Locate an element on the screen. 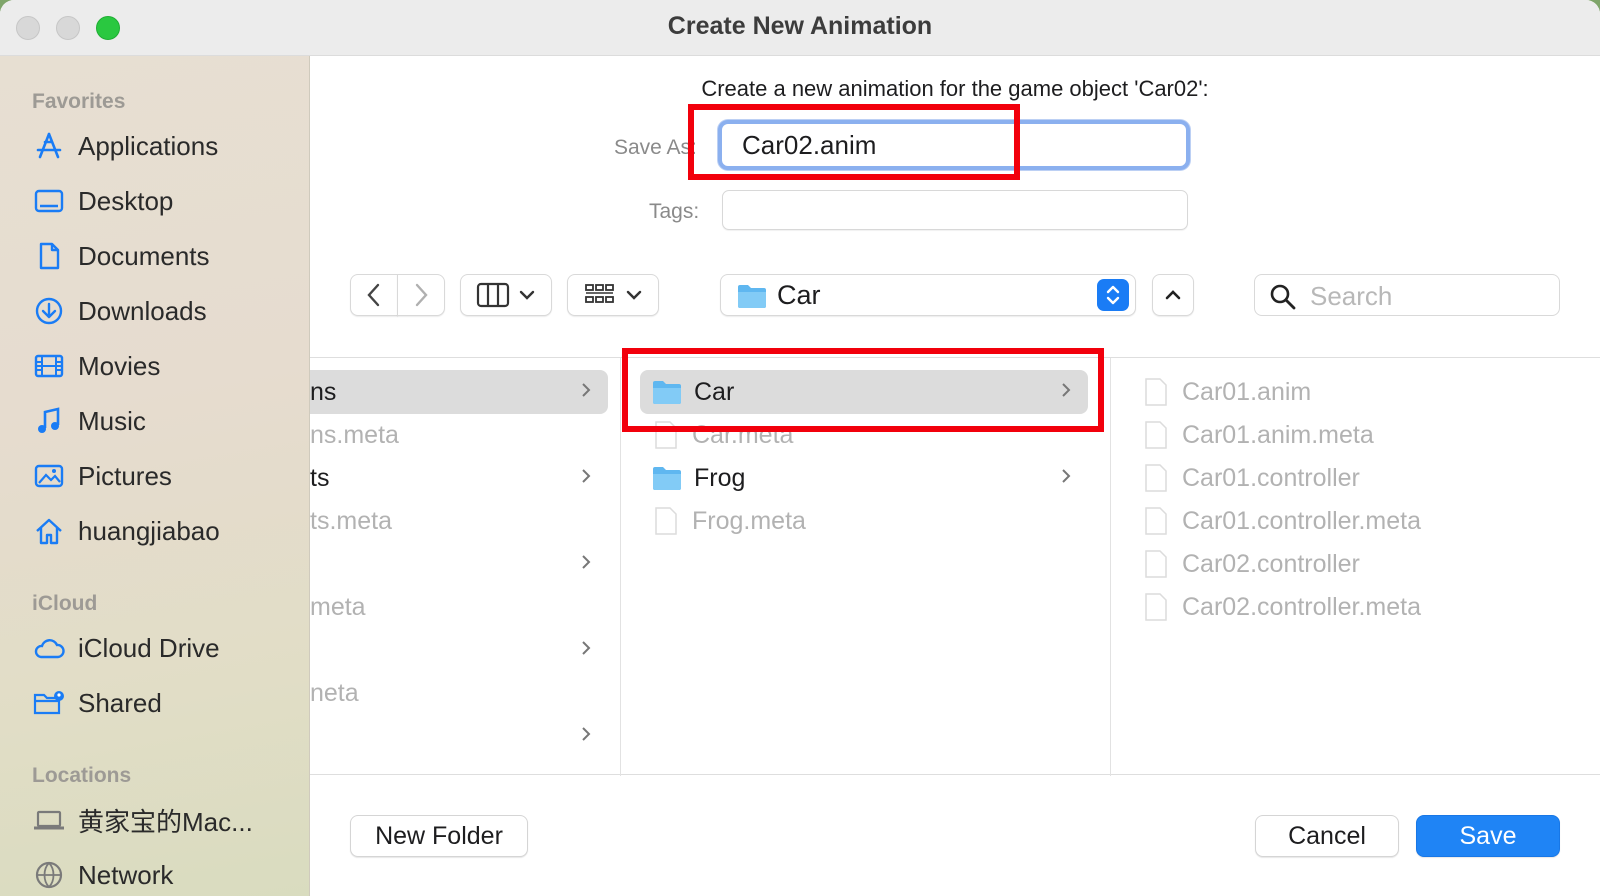  sidebar-item-pictures: Pictures is located at coordinates (167, 476).